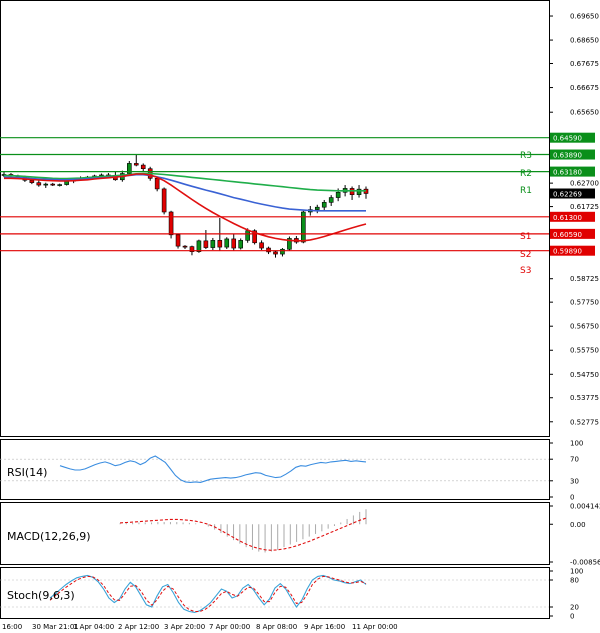 This screenshot has width=600, height=633. Describe the element at coordinates (324, 627) in the screenshot. I see `x-axis-tick-label: 9 Apr 16:00` at that location.